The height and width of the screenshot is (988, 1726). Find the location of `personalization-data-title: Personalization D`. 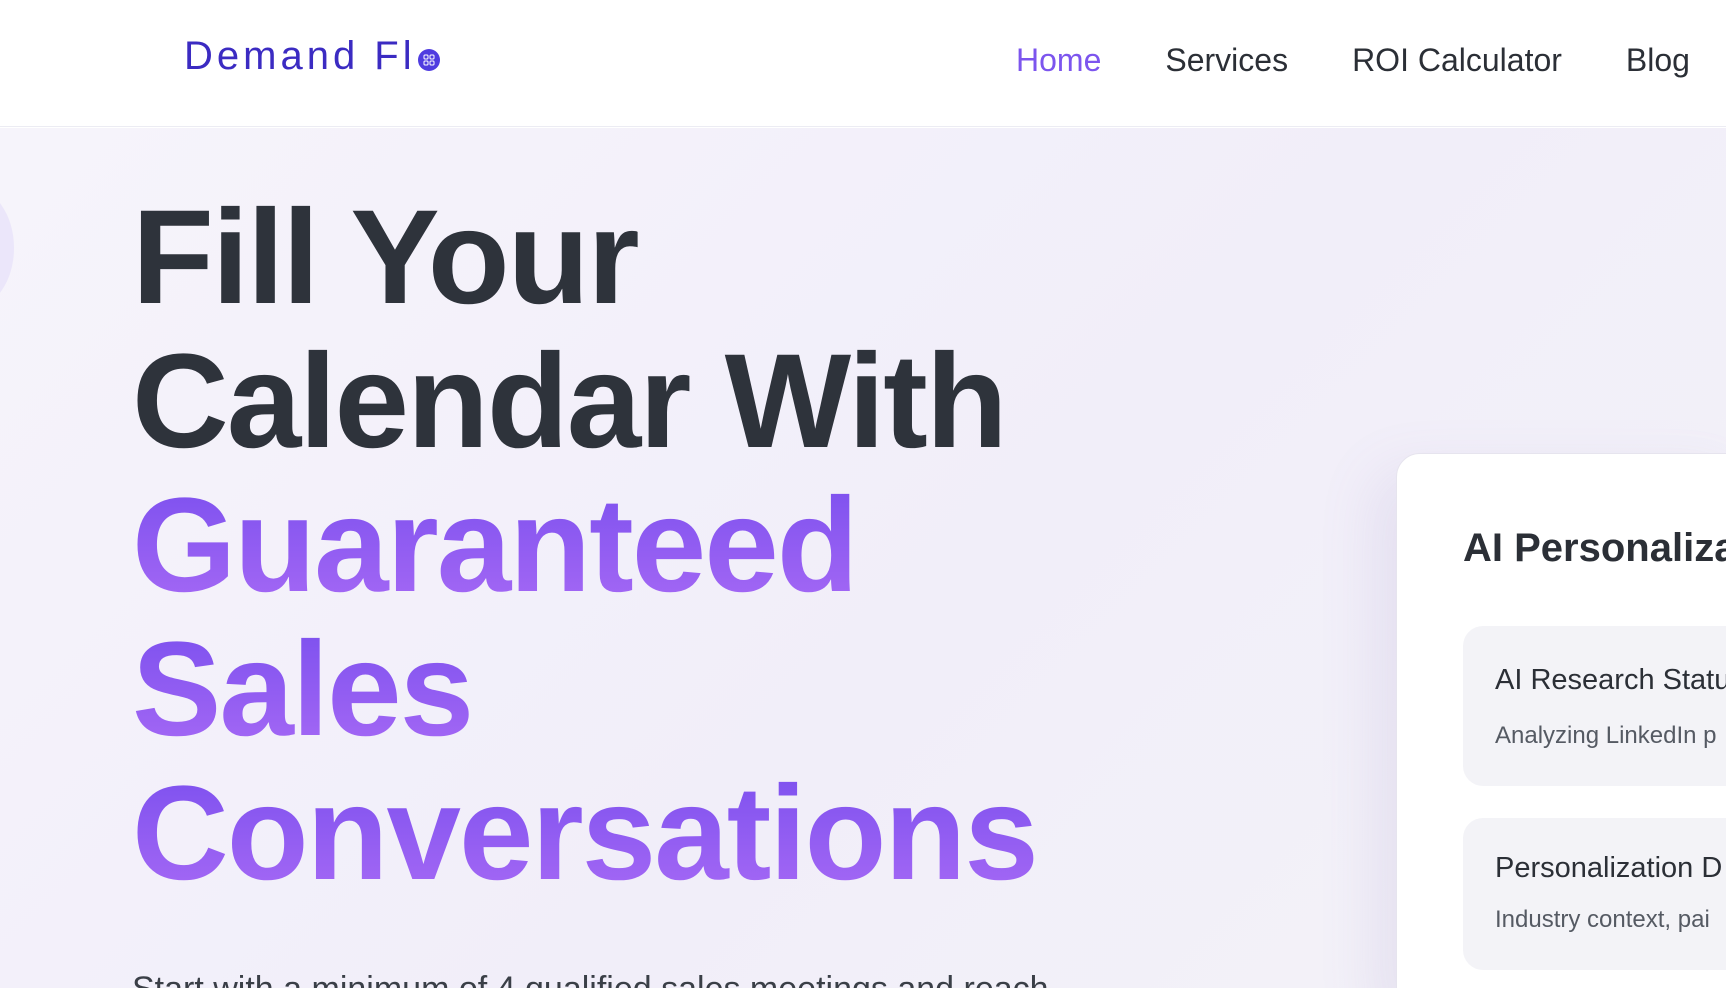

personalization-data-title: Personalization D is located at coordinates (1609, 868).